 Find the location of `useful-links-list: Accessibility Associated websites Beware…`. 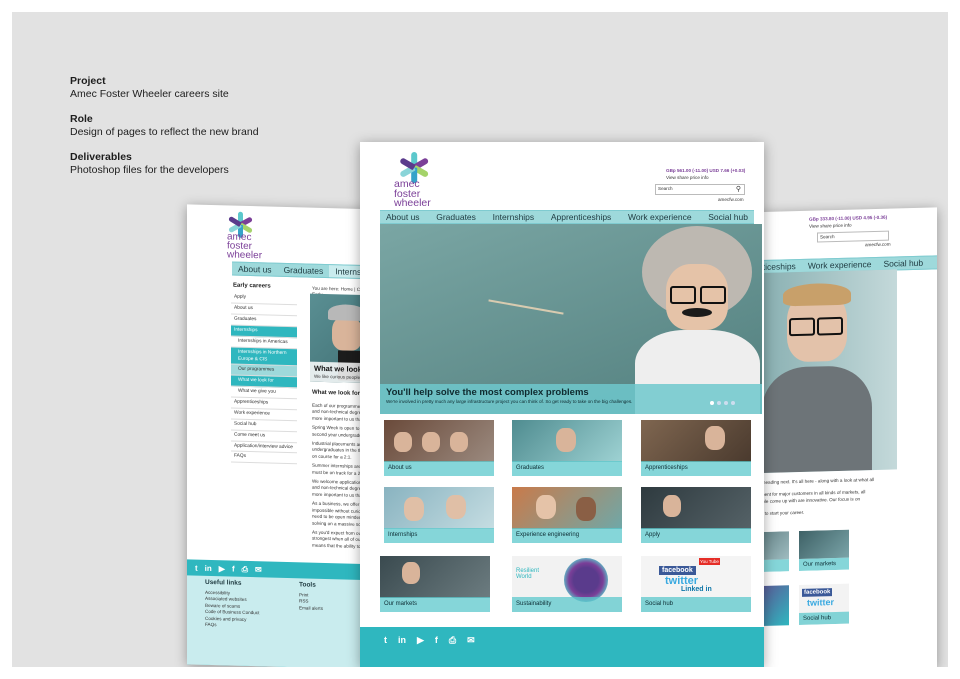

useful-links-list: Accessibility Associated websites Beware… is located at coordinates (232, 610).